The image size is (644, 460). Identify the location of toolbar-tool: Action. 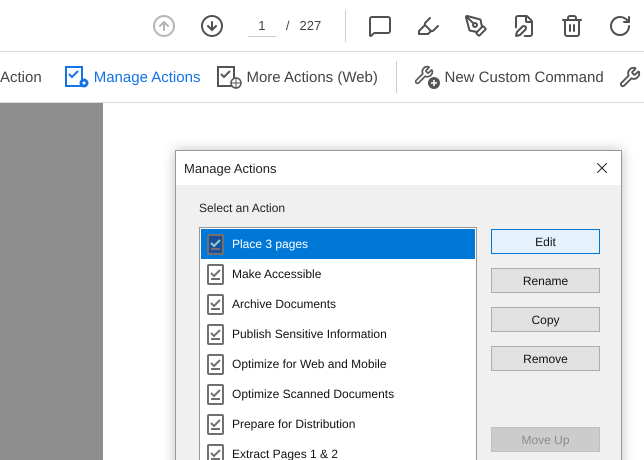
(28, 77).